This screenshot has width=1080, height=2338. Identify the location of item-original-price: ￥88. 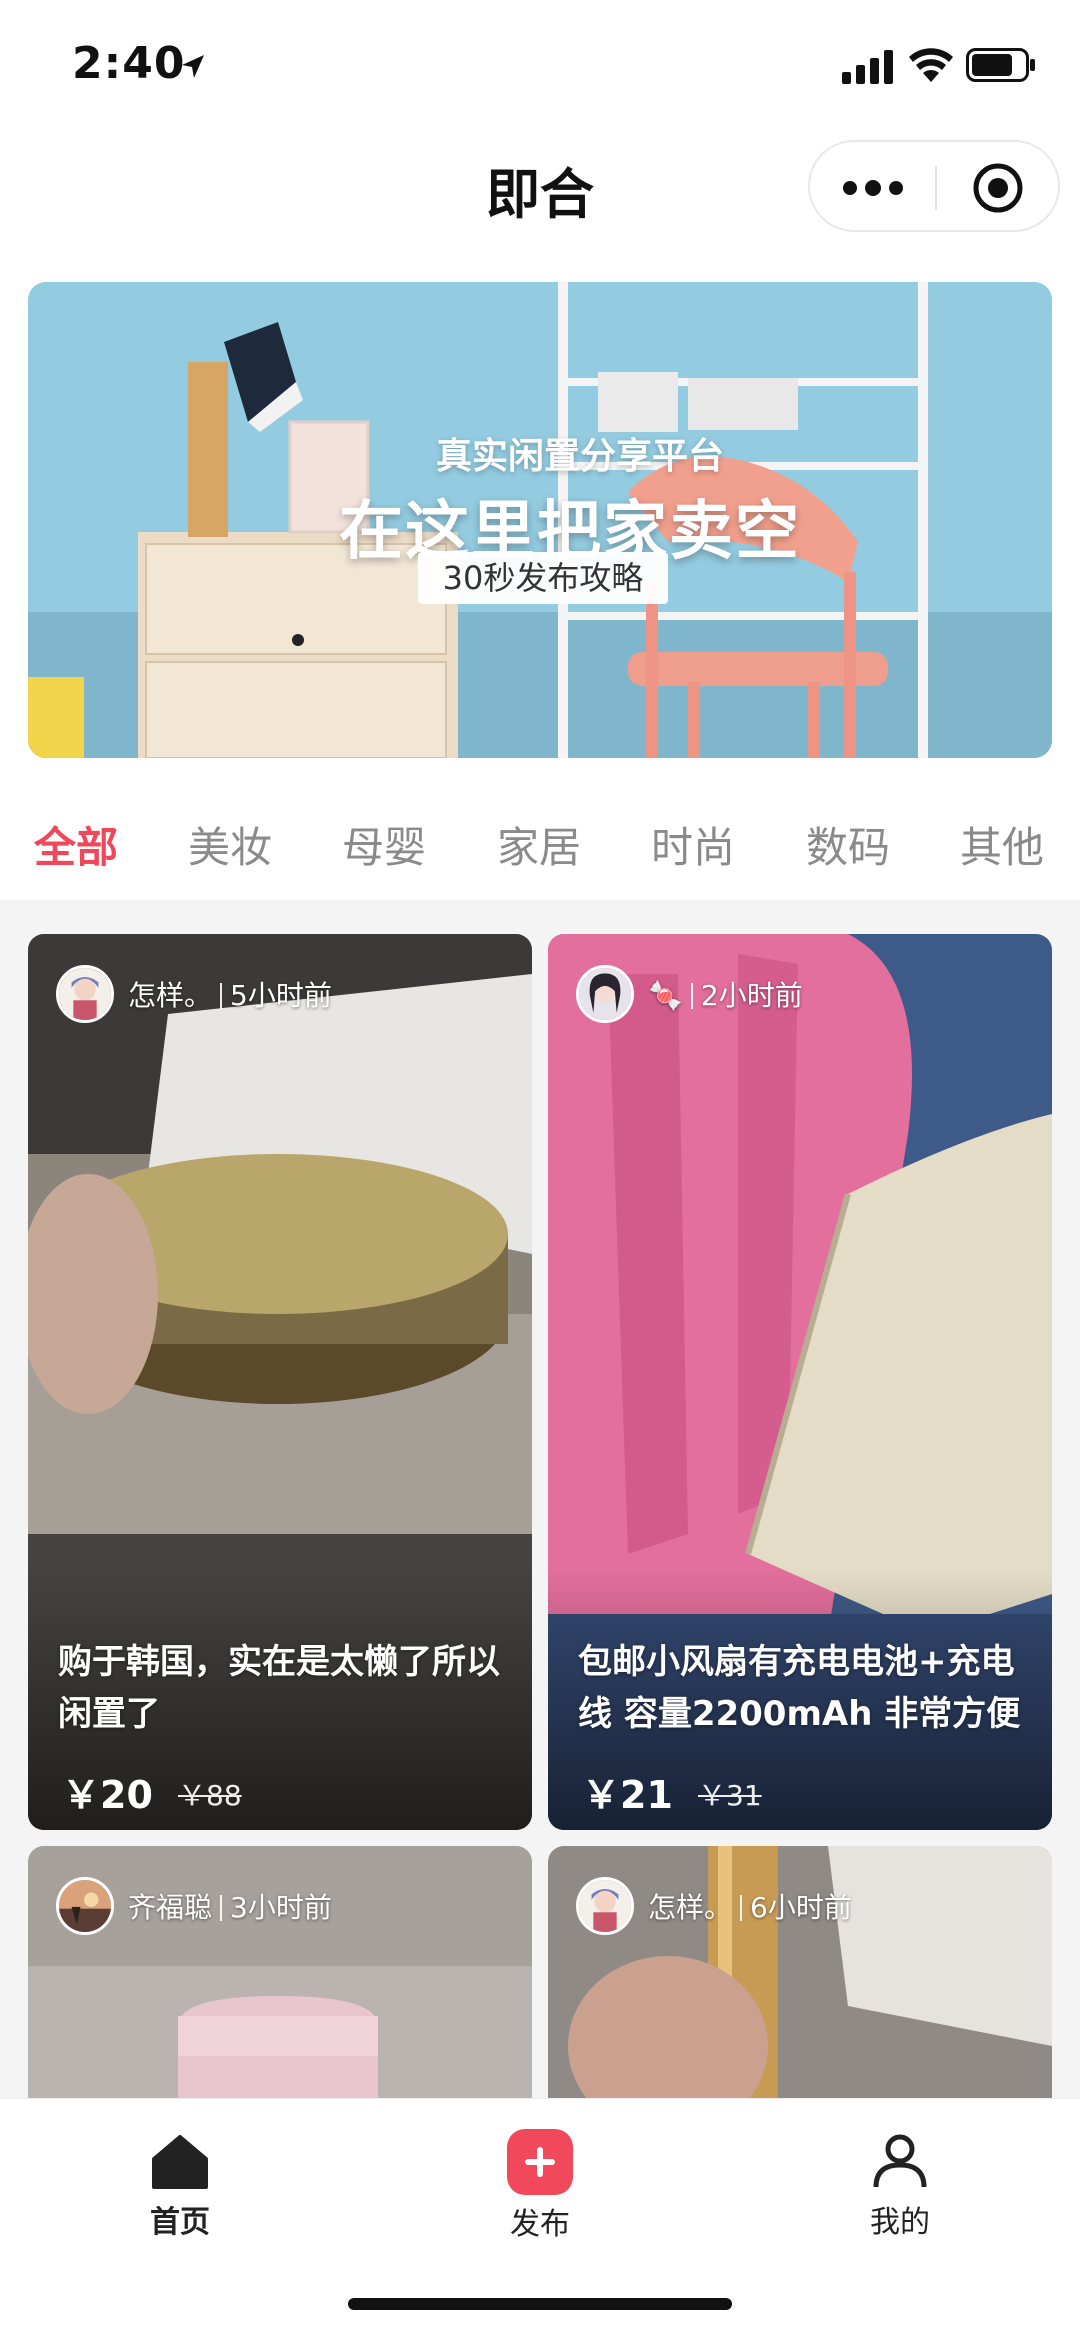
(210, 1795).